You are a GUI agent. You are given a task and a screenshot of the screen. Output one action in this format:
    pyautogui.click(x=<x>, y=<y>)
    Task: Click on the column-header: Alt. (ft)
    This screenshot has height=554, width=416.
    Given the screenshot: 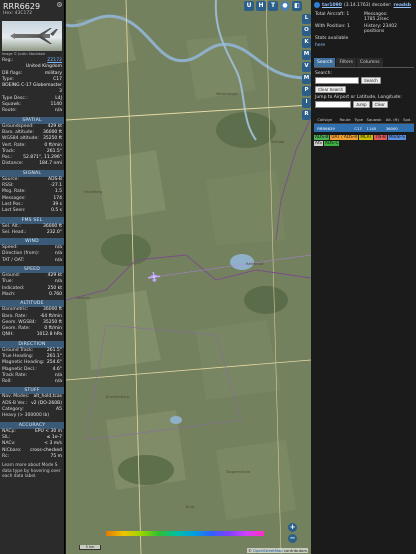 What is the action you would take?
    pyautogui.click(x=393, y=120)
    